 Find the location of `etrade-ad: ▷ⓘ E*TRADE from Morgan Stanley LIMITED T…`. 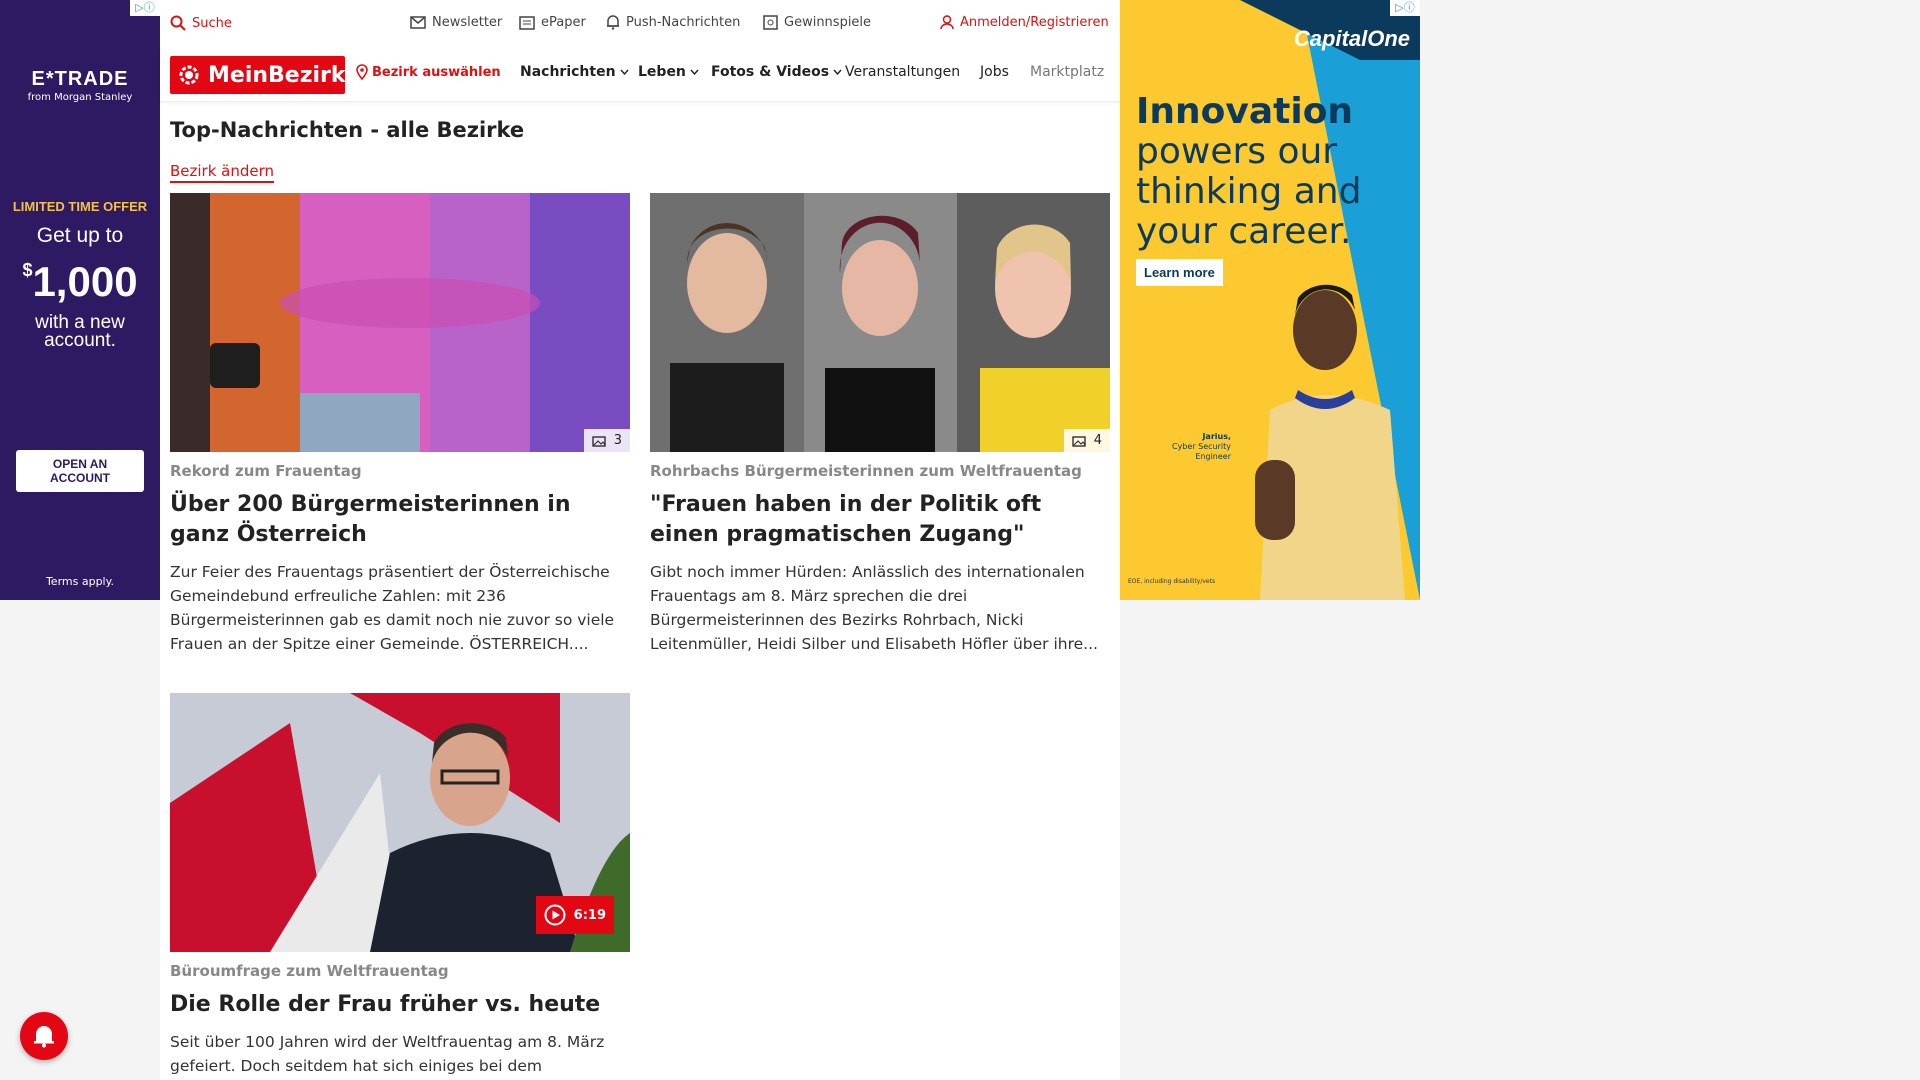

etrade-ad: ▷ⓘ E*TRADE from Morgan Stanley LIMITED T… is located at coordinates (80, 300).